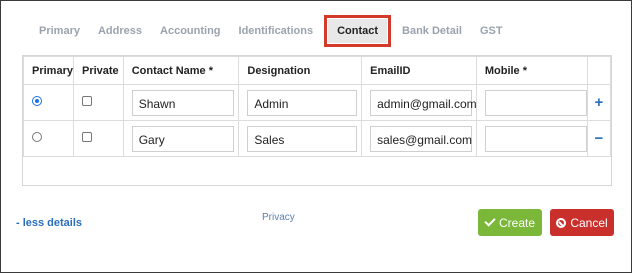 The width and height of the screenshot is (632, 273). I want to click on email-field: admin@gmail.com, so click(423, 102).